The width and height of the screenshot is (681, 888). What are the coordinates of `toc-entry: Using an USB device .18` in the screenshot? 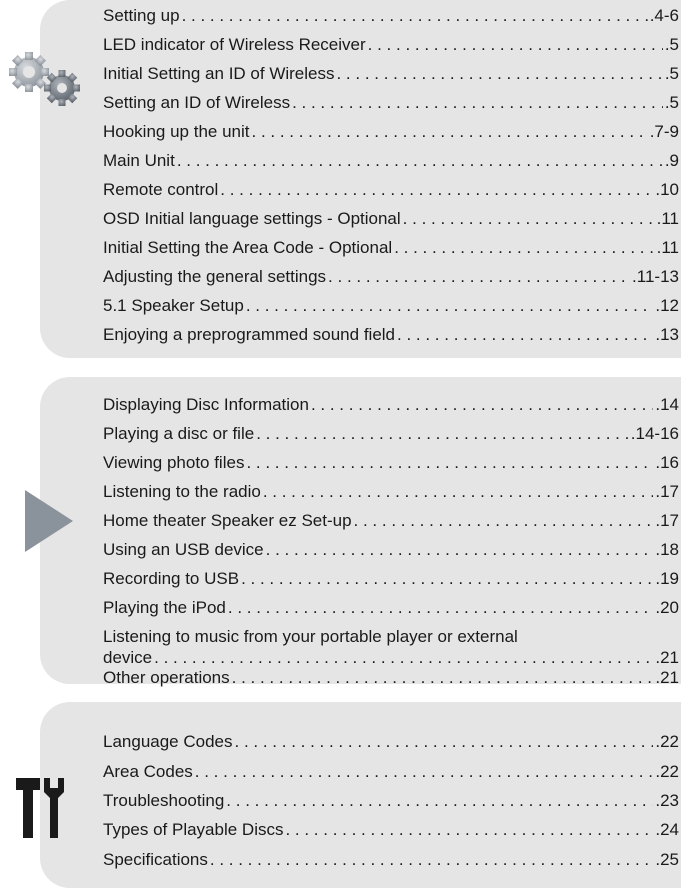 It's located at (391, 550).